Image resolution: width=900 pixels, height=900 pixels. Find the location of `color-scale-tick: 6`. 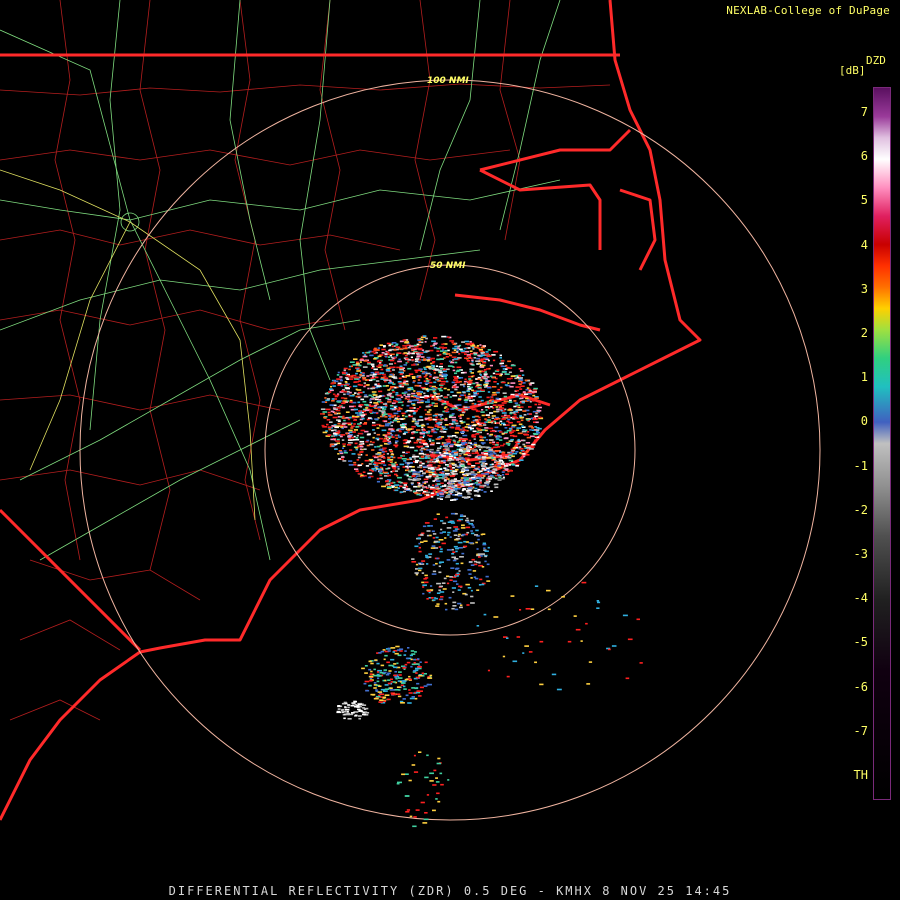

color-scale-tick: 6 is located at coordinates (864, 156).